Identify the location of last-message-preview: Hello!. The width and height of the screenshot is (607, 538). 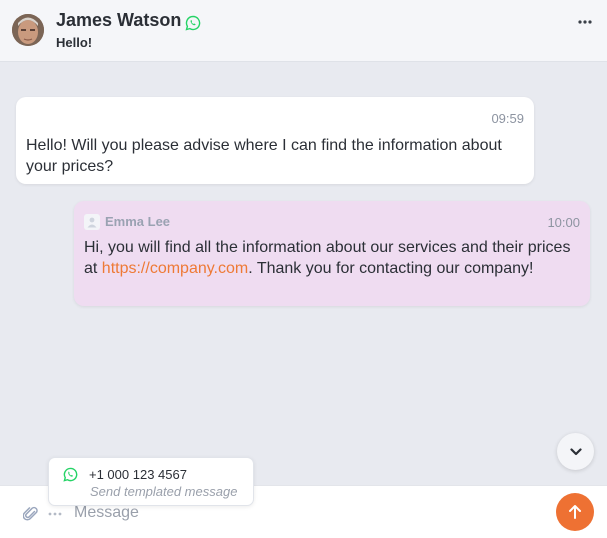
(74, 42).